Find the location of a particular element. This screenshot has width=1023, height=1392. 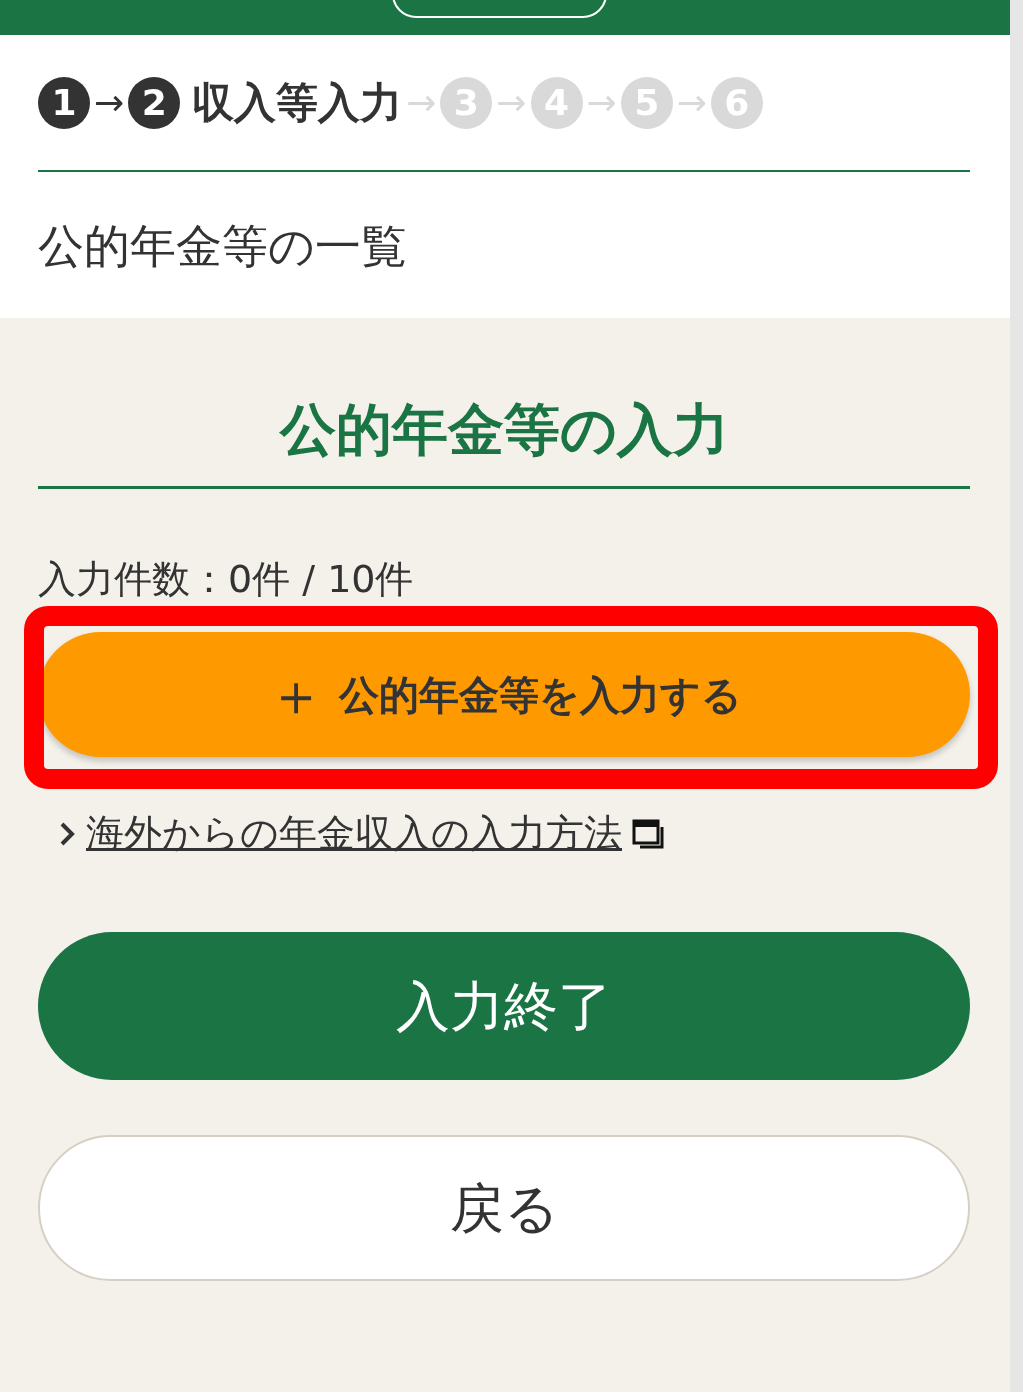

chevron-icon is located at coordinates (67, 833).